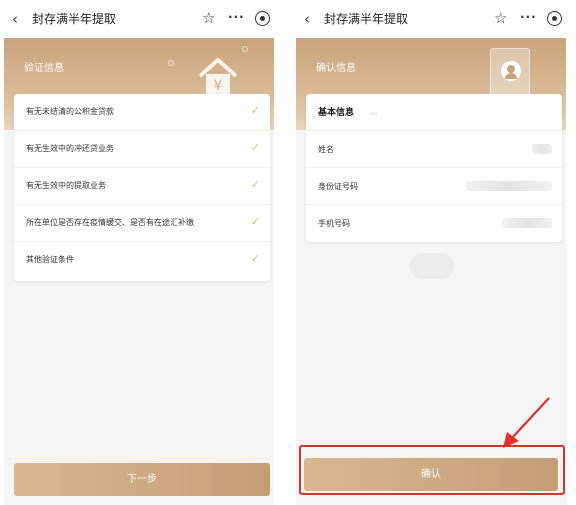  I want to click on list-item: 其他验证条件 ✓, so click(142, 260).